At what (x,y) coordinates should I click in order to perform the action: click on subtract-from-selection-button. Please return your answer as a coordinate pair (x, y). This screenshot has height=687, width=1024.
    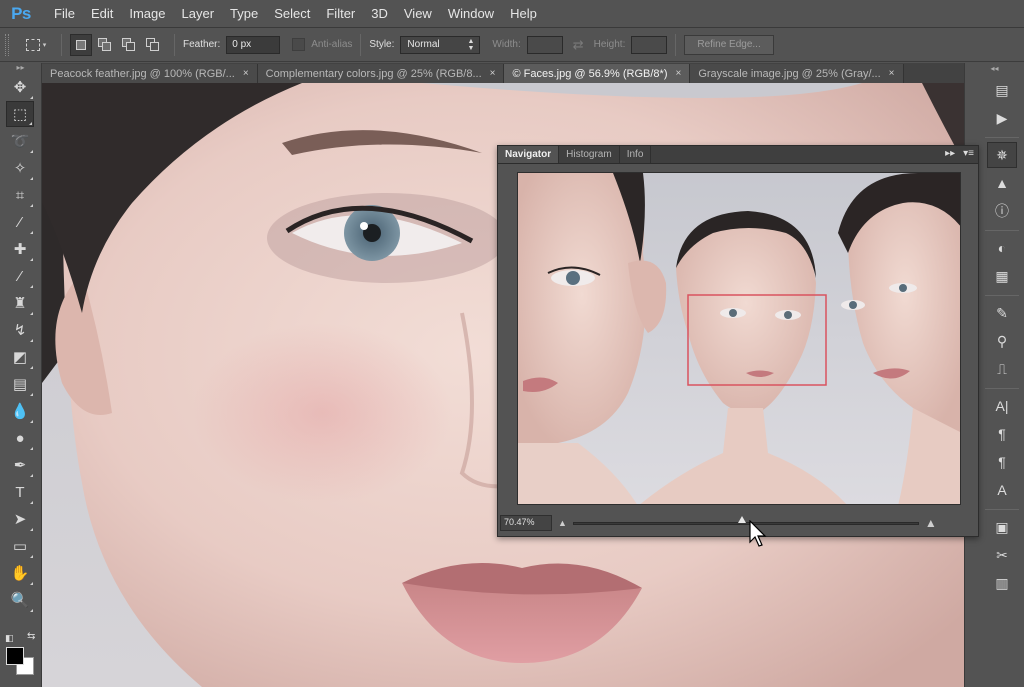
    Looking at the image, I should click on (129, 45).